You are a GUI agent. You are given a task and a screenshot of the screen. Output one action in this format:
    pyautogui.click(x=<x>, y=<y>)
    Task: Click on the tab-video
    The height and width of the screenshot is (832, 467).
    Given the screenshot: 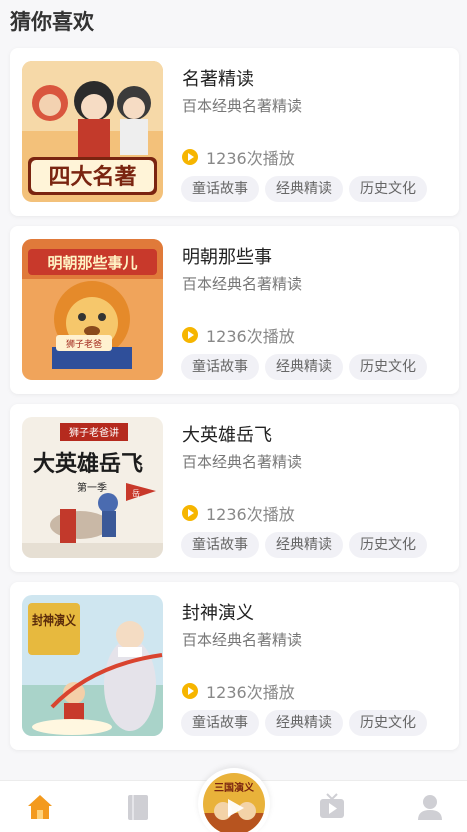 What is the action you would take?
    pyautogui.click(x=332, y=807)
    